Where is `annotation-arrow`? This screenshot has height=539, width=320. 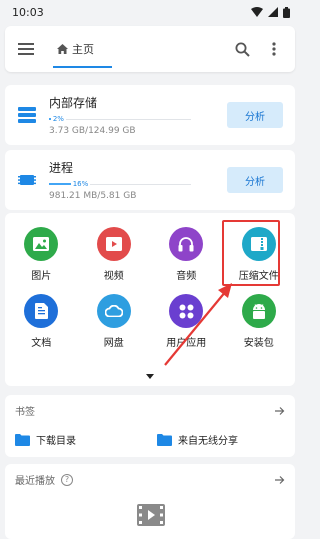
annotation-arrow is located at coordinates (198, 324).